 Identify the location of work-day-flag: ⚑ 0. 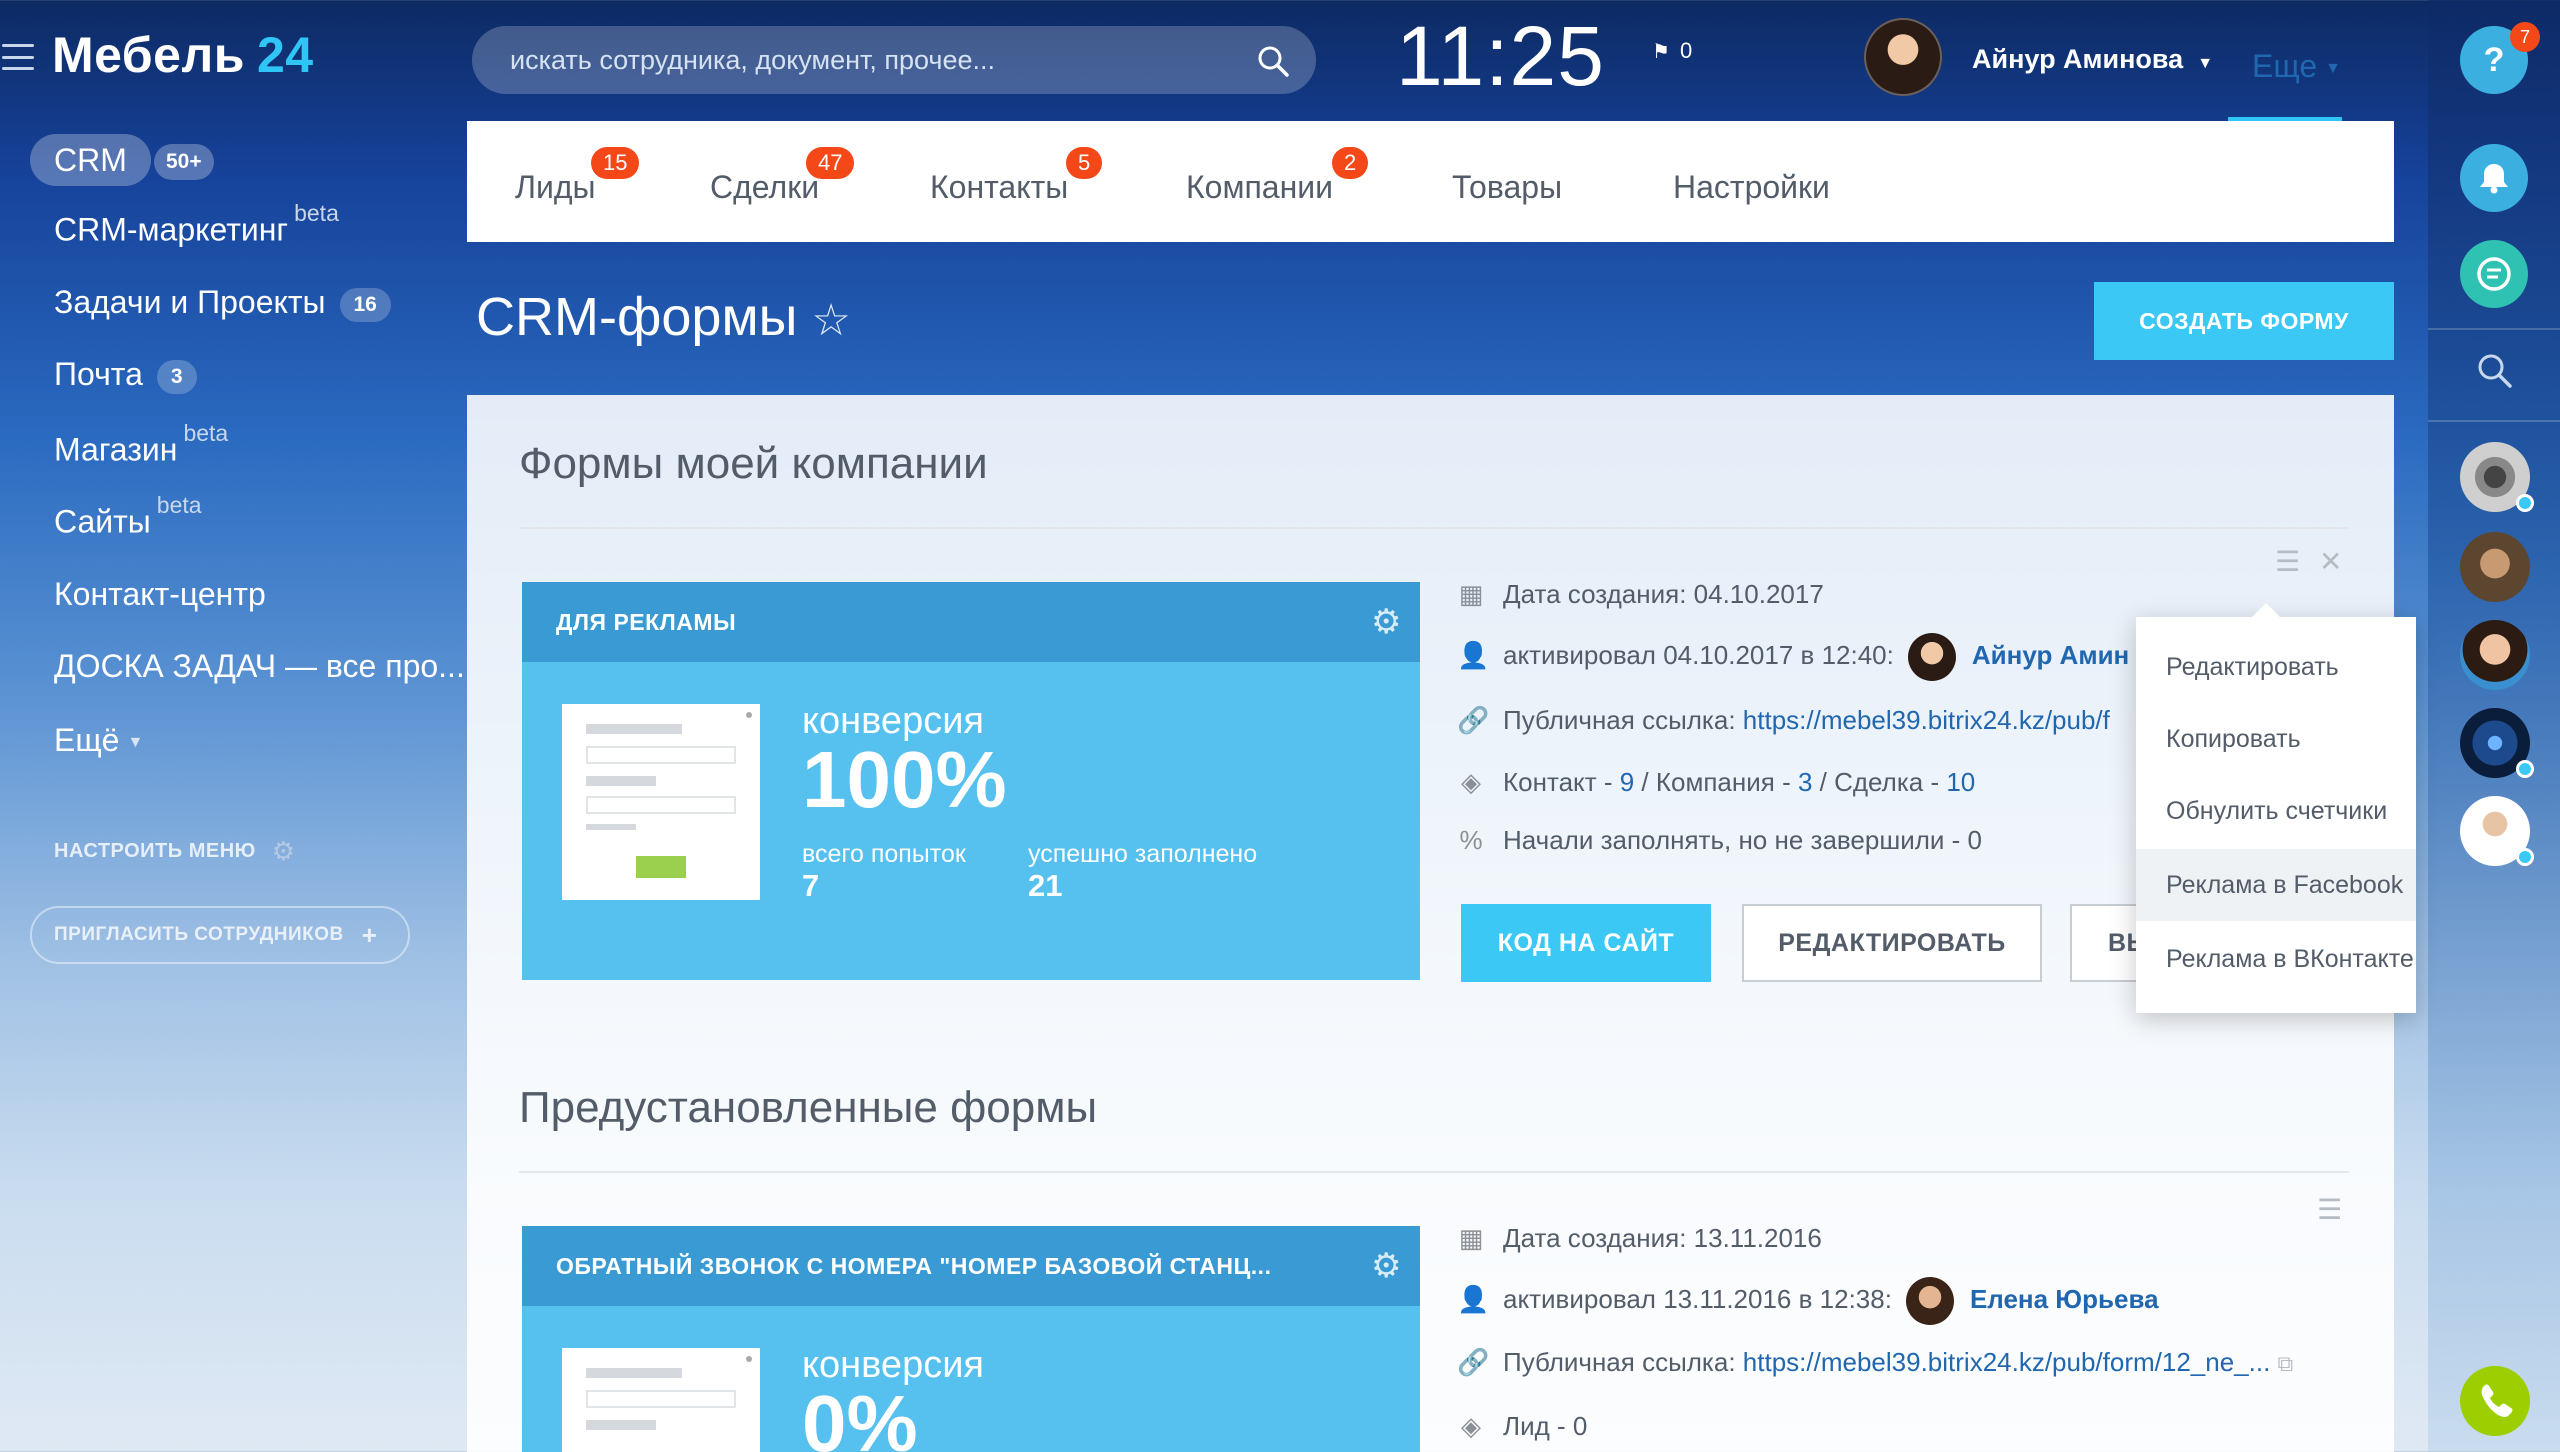
(1672, 51).